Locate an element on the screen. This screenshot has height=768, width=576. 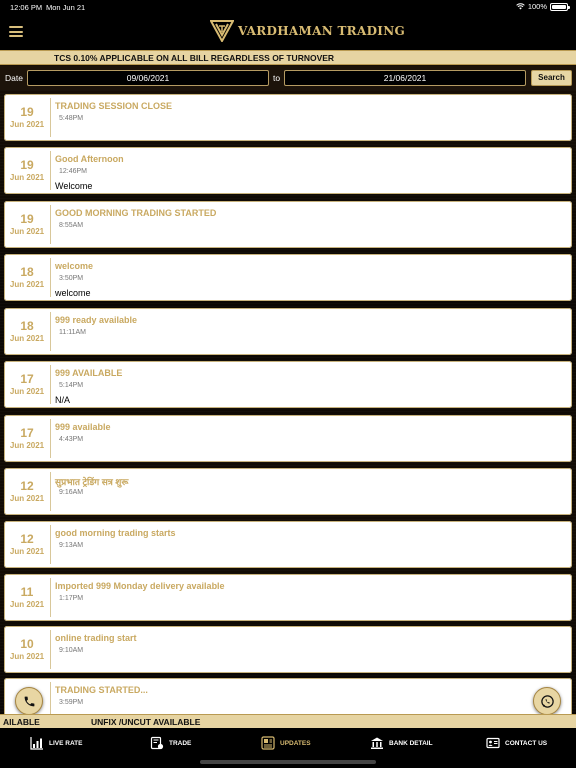
update-message: Welcome is located at coordinates (74, 186).